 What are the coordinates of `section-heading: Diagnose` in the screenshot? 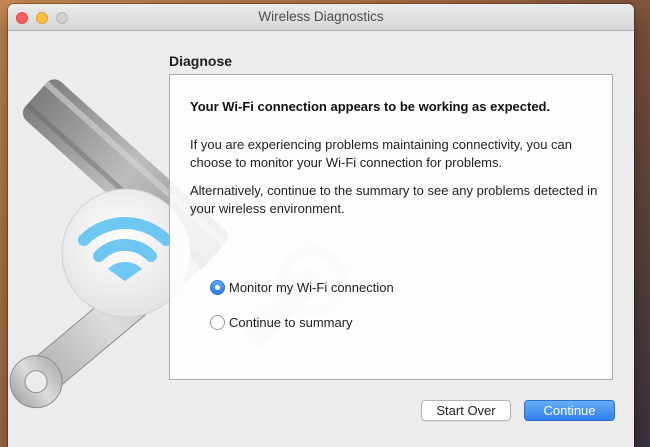 It's located at (201, 61).